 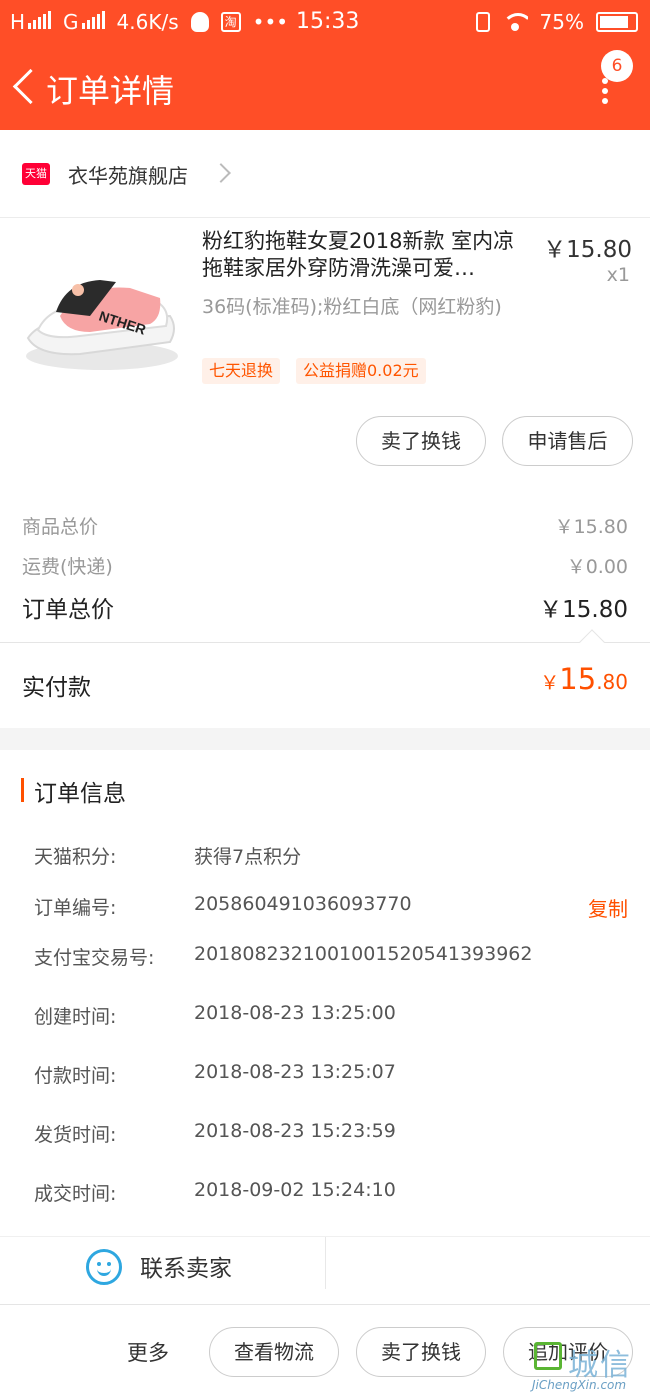 What do you see at coordinates (583, 610) in the screenshot?
I see `order-total-value: ￥15.80` at bounding box center [583, 610].